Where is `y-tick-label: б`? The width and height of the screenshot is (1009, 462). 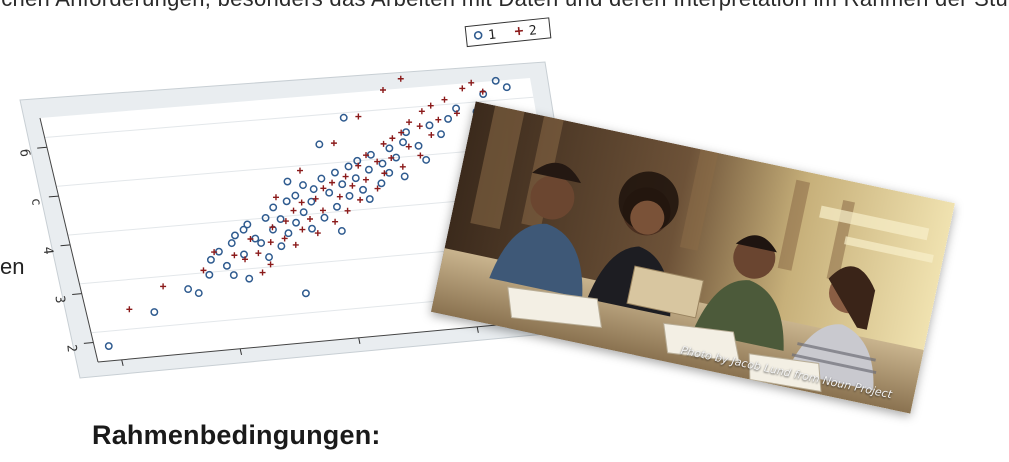 y-tick-label: б is located at coordinates (24, 152).